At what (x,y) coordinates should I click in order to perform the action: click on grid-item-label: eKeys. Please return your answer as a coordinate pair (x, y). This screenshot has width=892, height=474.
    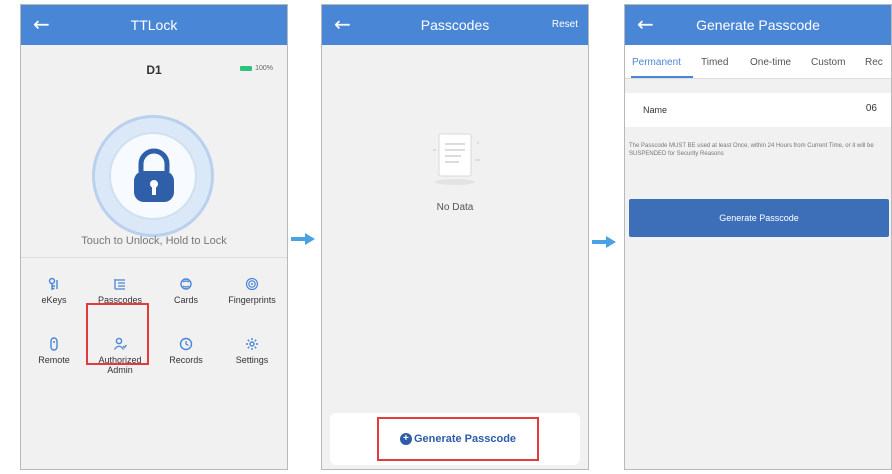
    Looking at the image, I should click on (54, 300).